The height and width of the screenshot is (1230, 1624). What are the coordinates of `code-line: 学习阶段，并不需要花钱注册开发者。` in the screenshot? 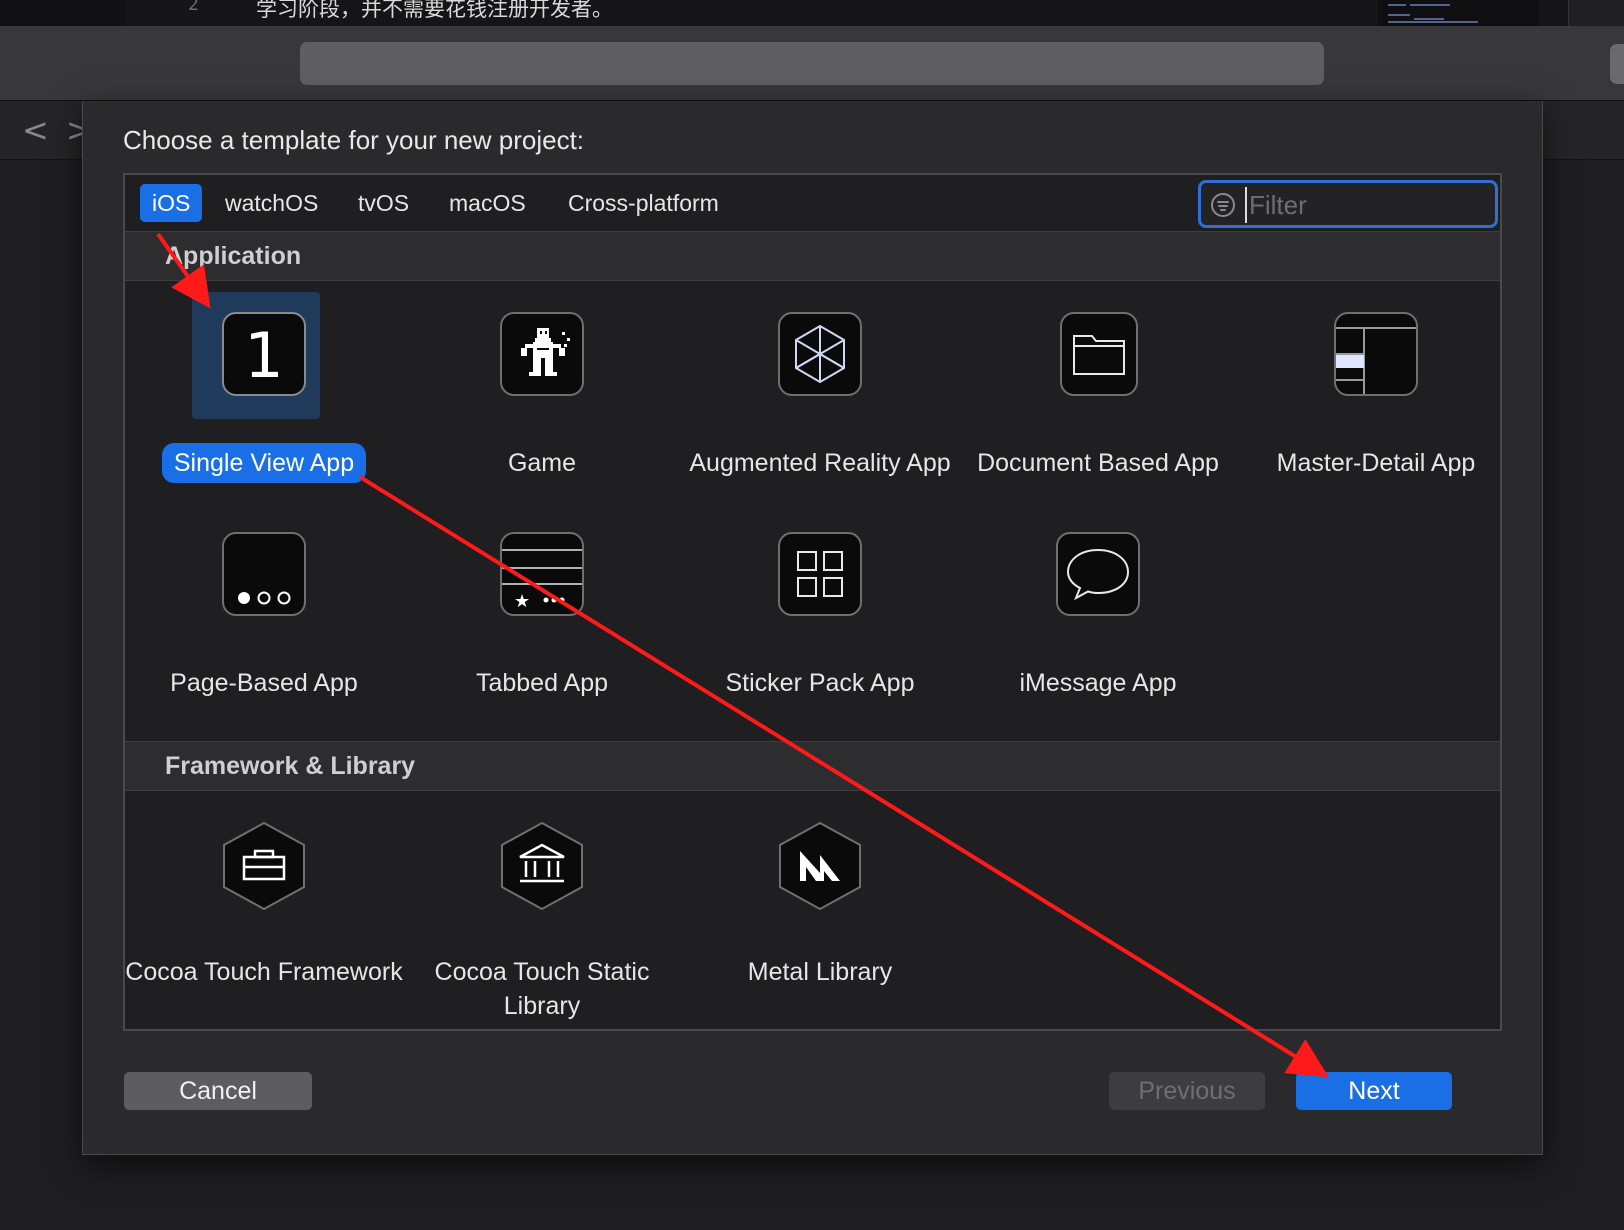 It's located at (434, 10).